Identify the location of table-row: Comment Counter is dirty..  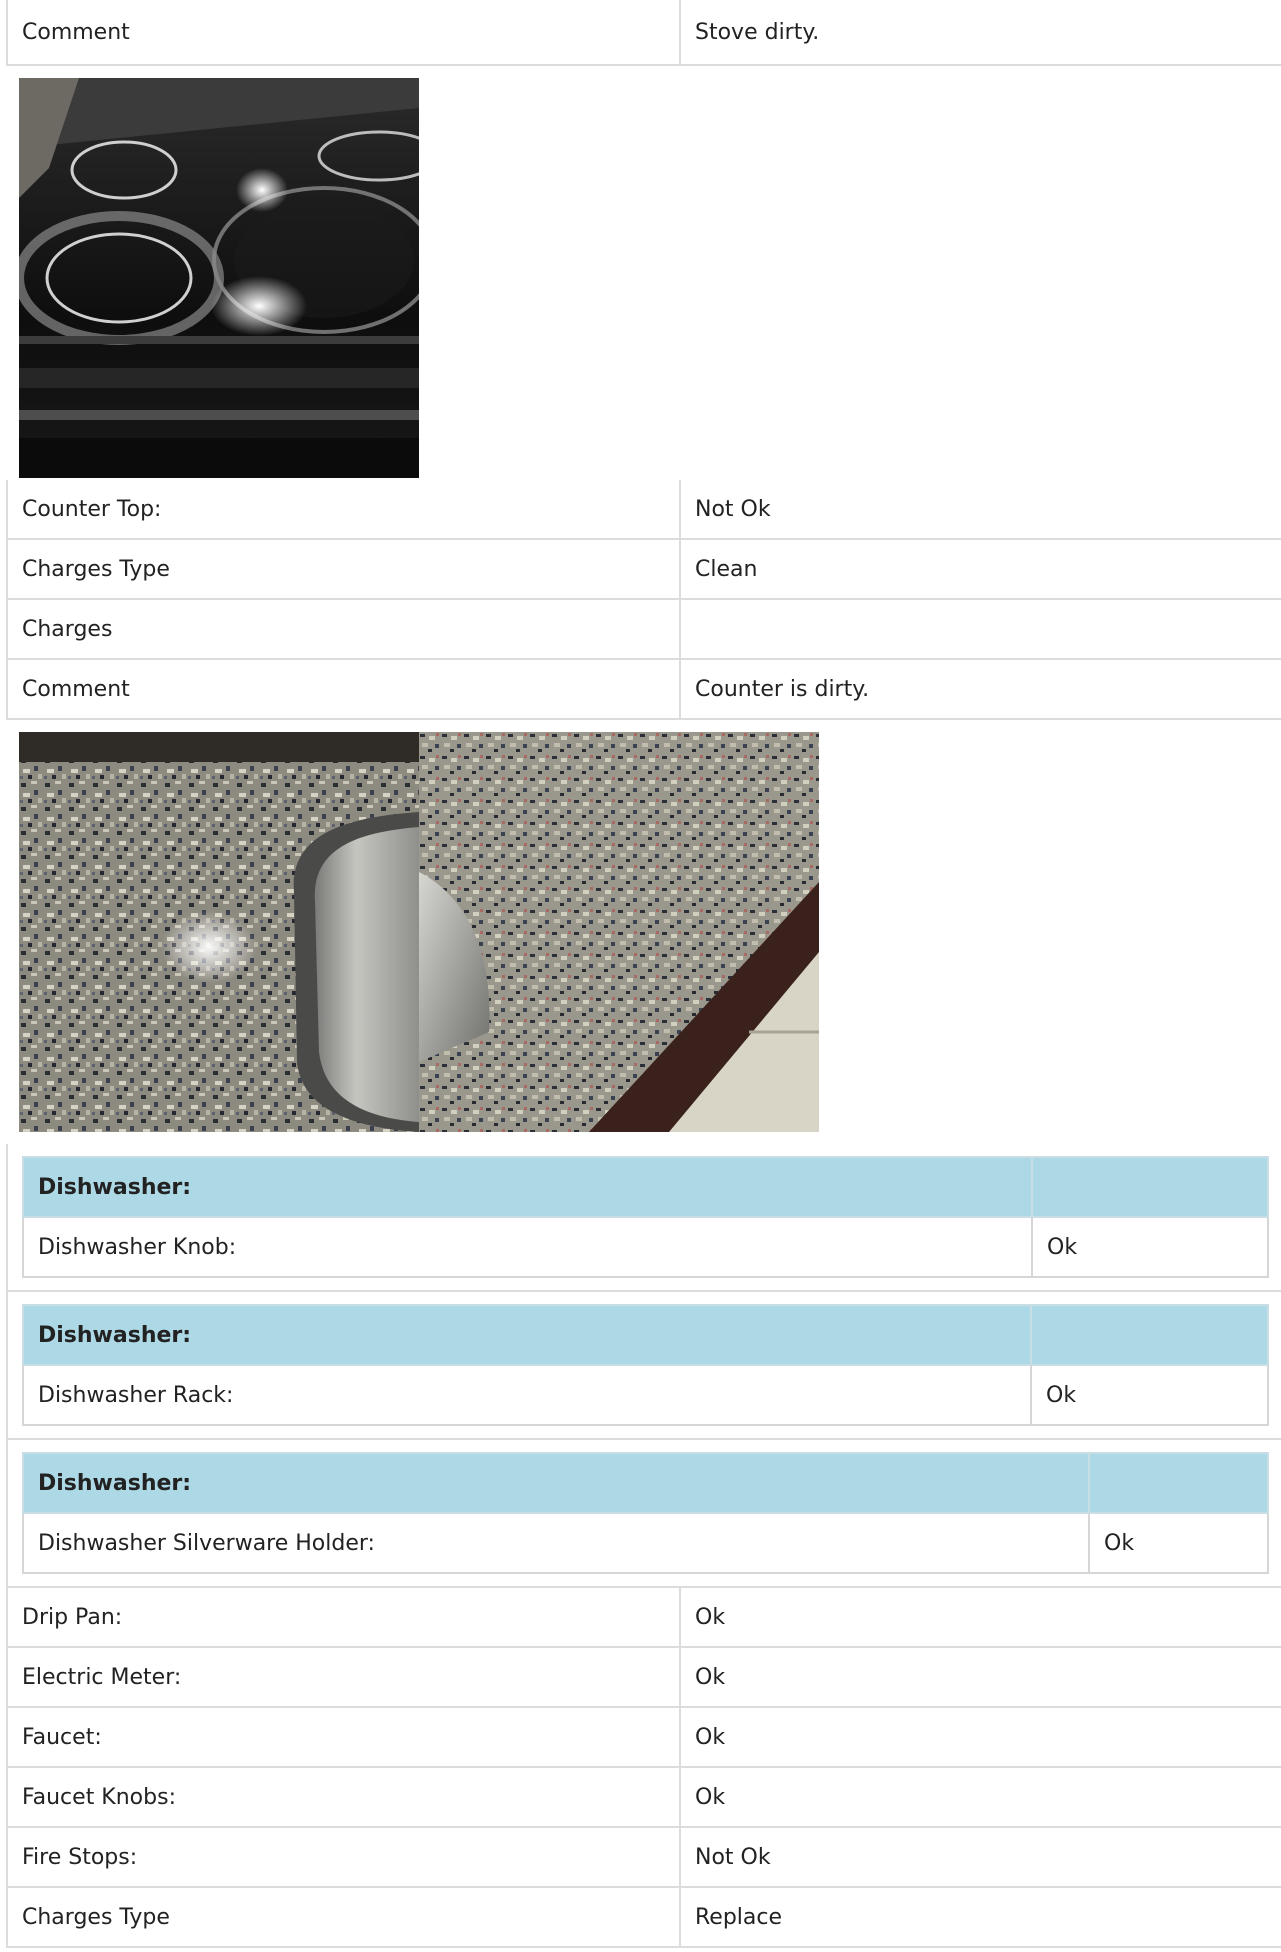
(643, 689).